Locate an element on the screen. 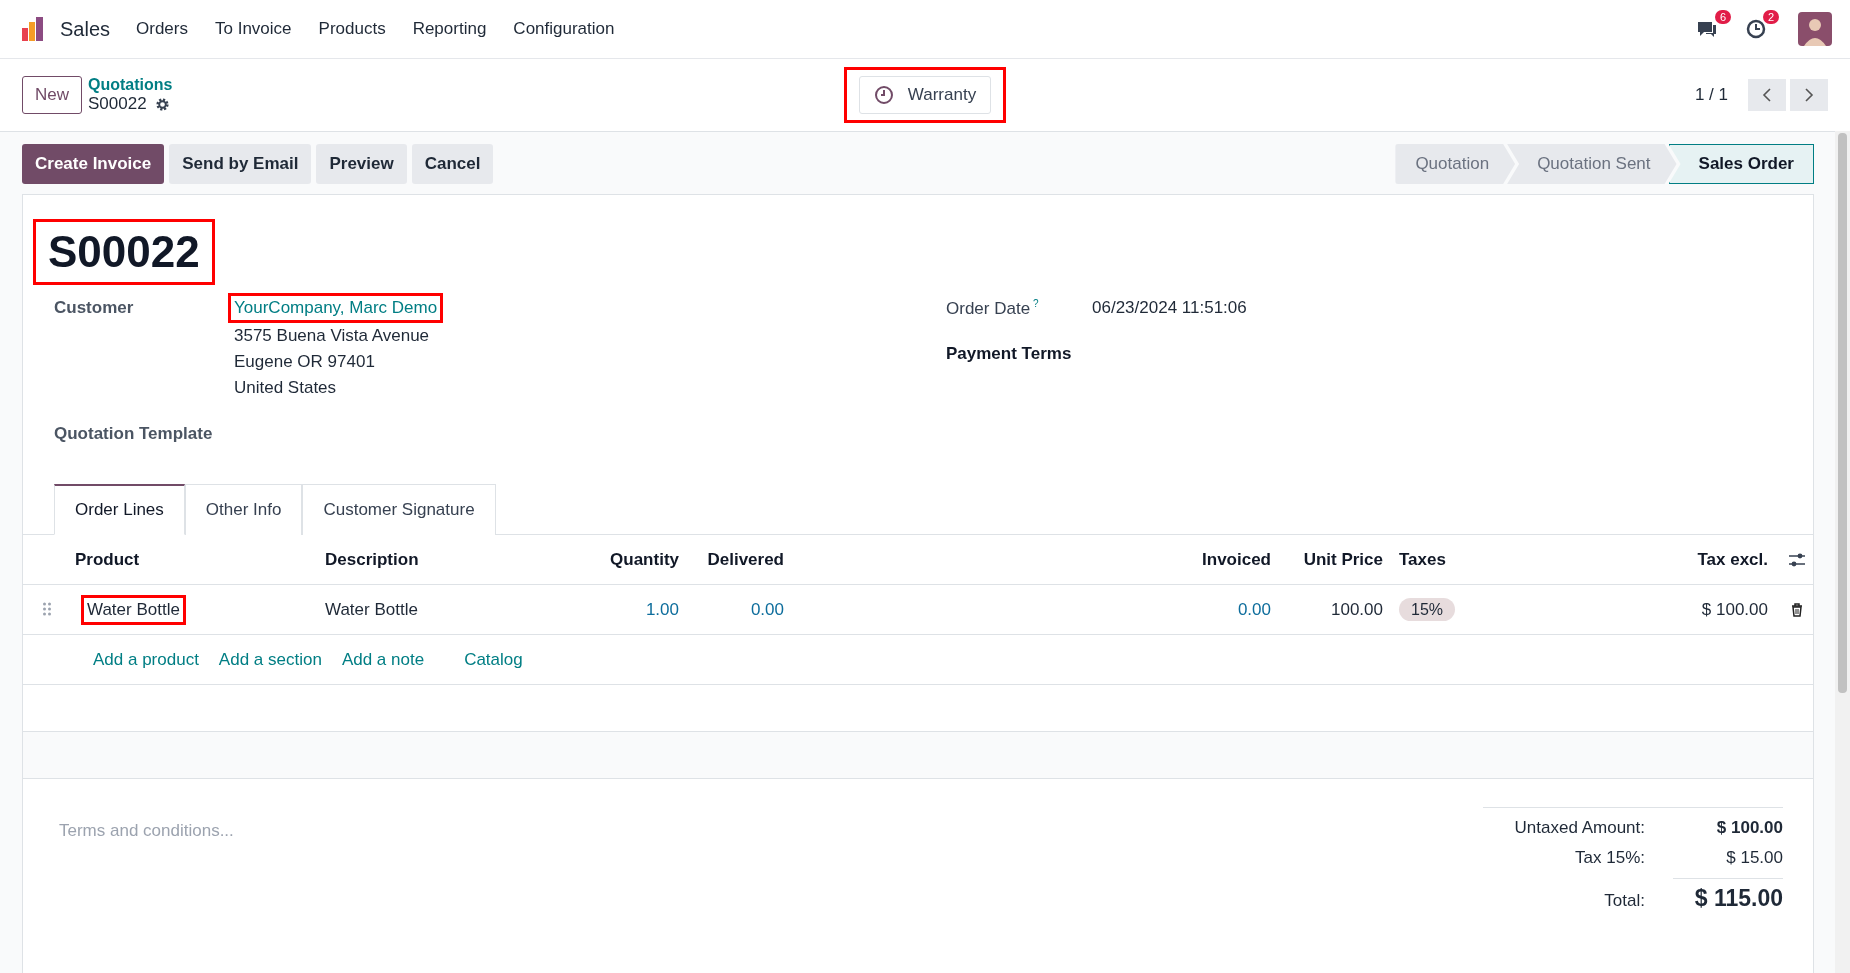  menu-item: Orders is located at coordinates (162, 29).